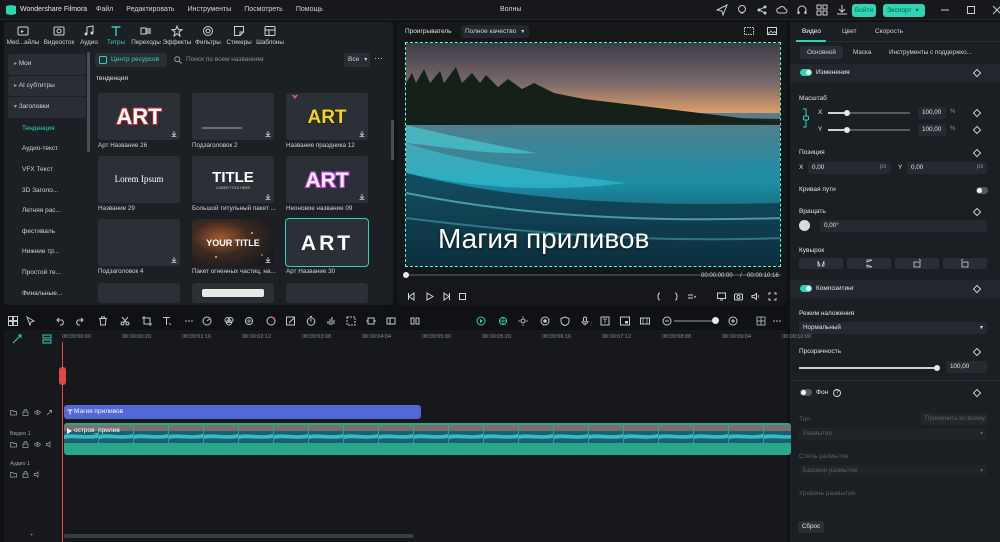  I want to click on mark-in-icon, so click(659, 296).